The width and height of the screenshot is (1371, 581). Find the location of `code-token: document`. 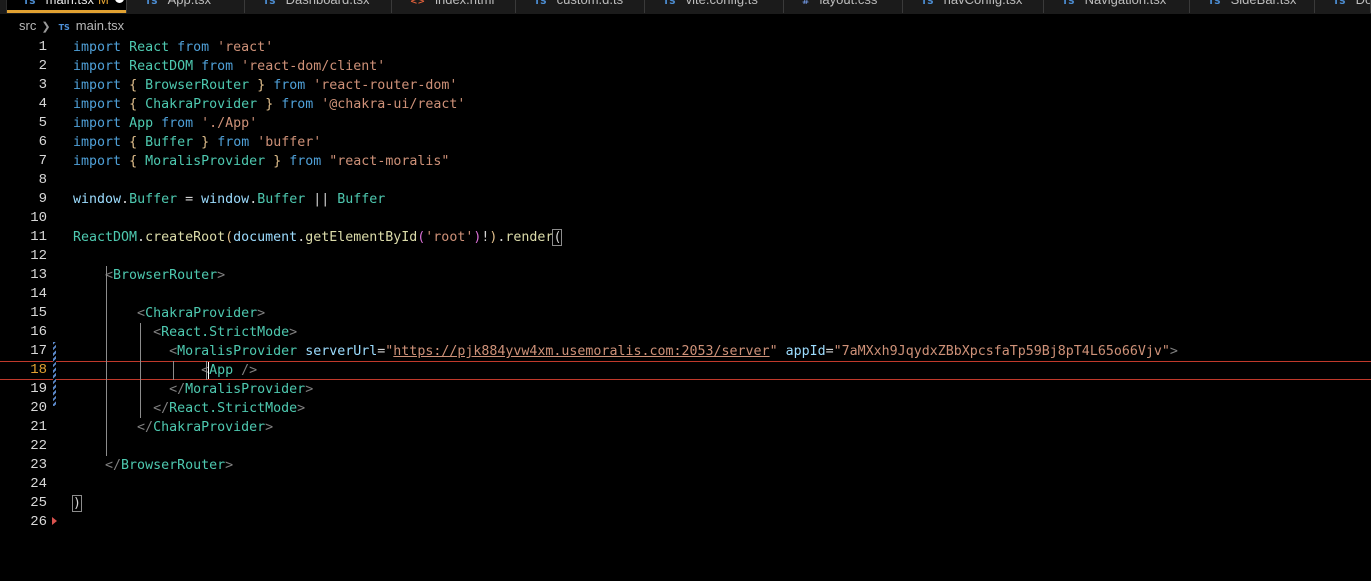

code-token: document is located at coordinates (265, 237).